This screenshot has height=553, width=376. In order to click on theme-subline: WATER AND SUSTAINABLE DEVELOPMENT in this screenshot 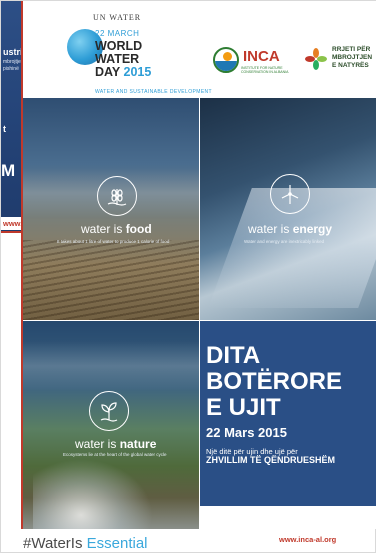, I will do `click(154, 92)`.